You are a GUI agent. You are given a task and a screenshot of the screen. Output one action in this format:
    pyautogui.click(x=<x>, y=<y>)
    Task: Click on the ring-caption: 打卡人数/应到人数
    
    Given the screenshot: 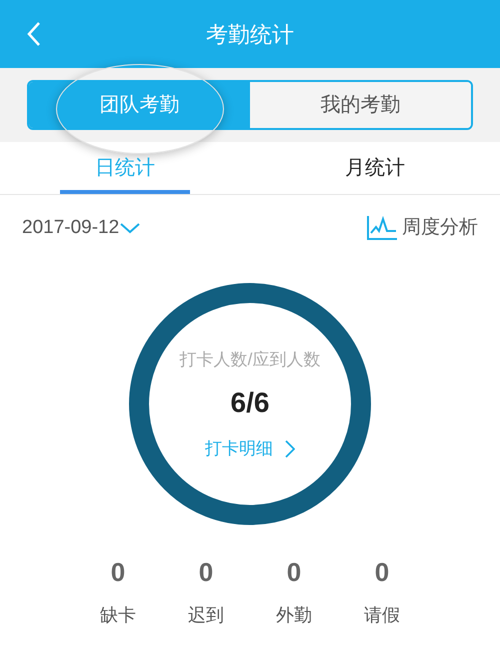 What is the action you would take?
    pyautogui.click(x=250, y=359)
    